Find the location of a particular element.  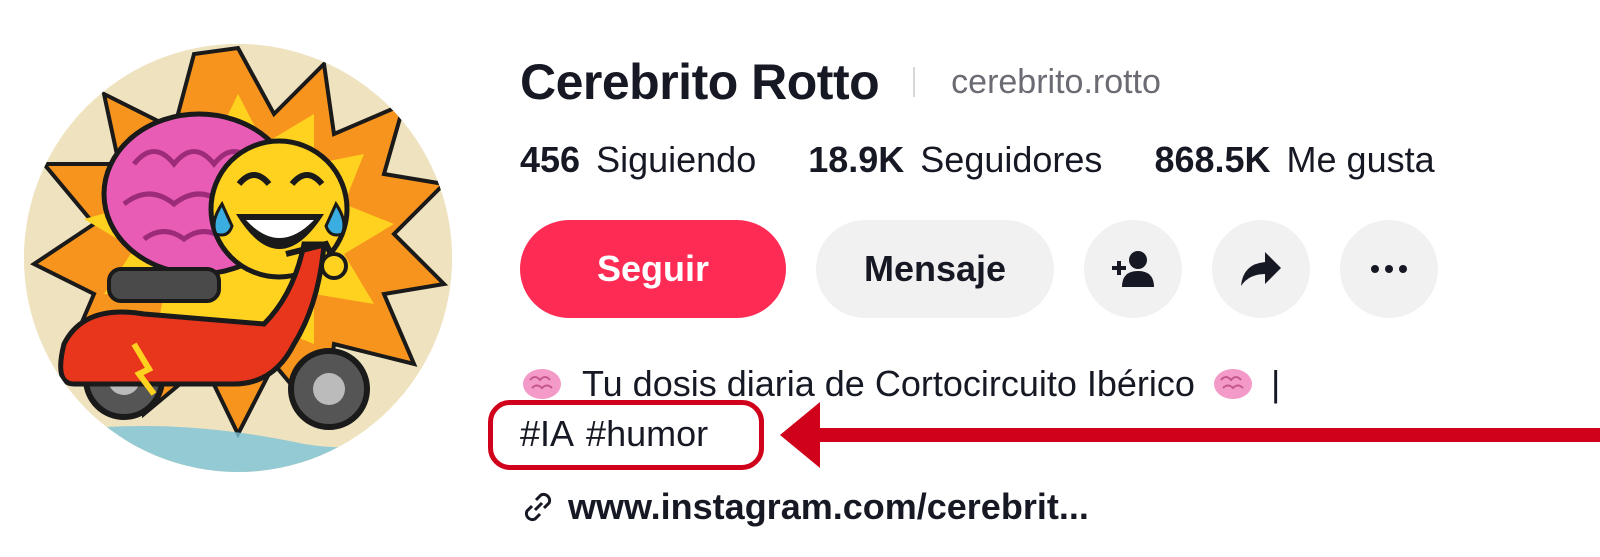

profile-actions: Seguir Mensaje is located at coordinates (979, 269).